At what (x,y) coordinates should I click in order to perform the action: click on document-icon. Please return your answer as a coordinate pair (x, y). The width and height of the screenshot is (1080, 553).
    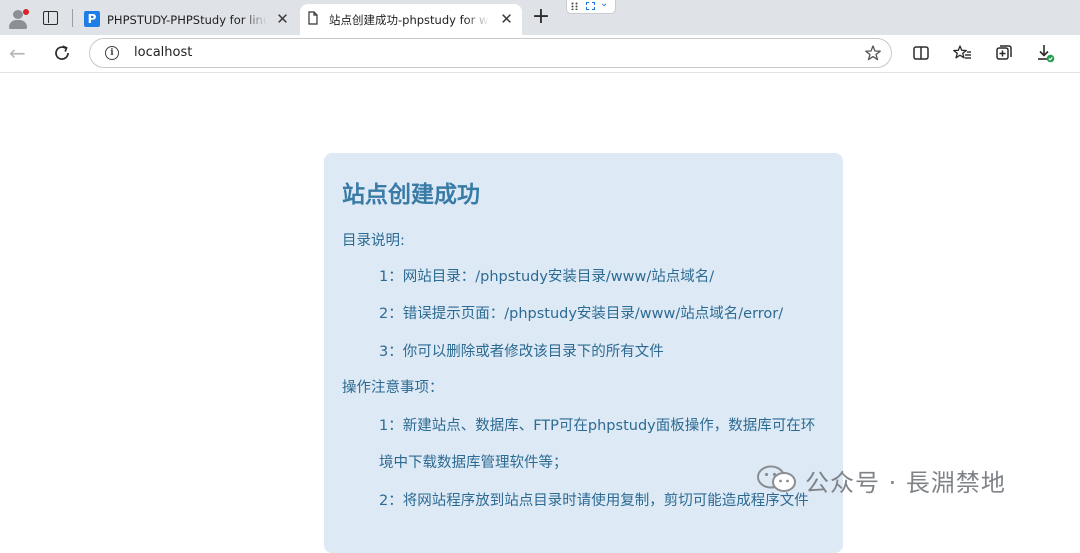
    Looking at the image, I should click on (313, 18).